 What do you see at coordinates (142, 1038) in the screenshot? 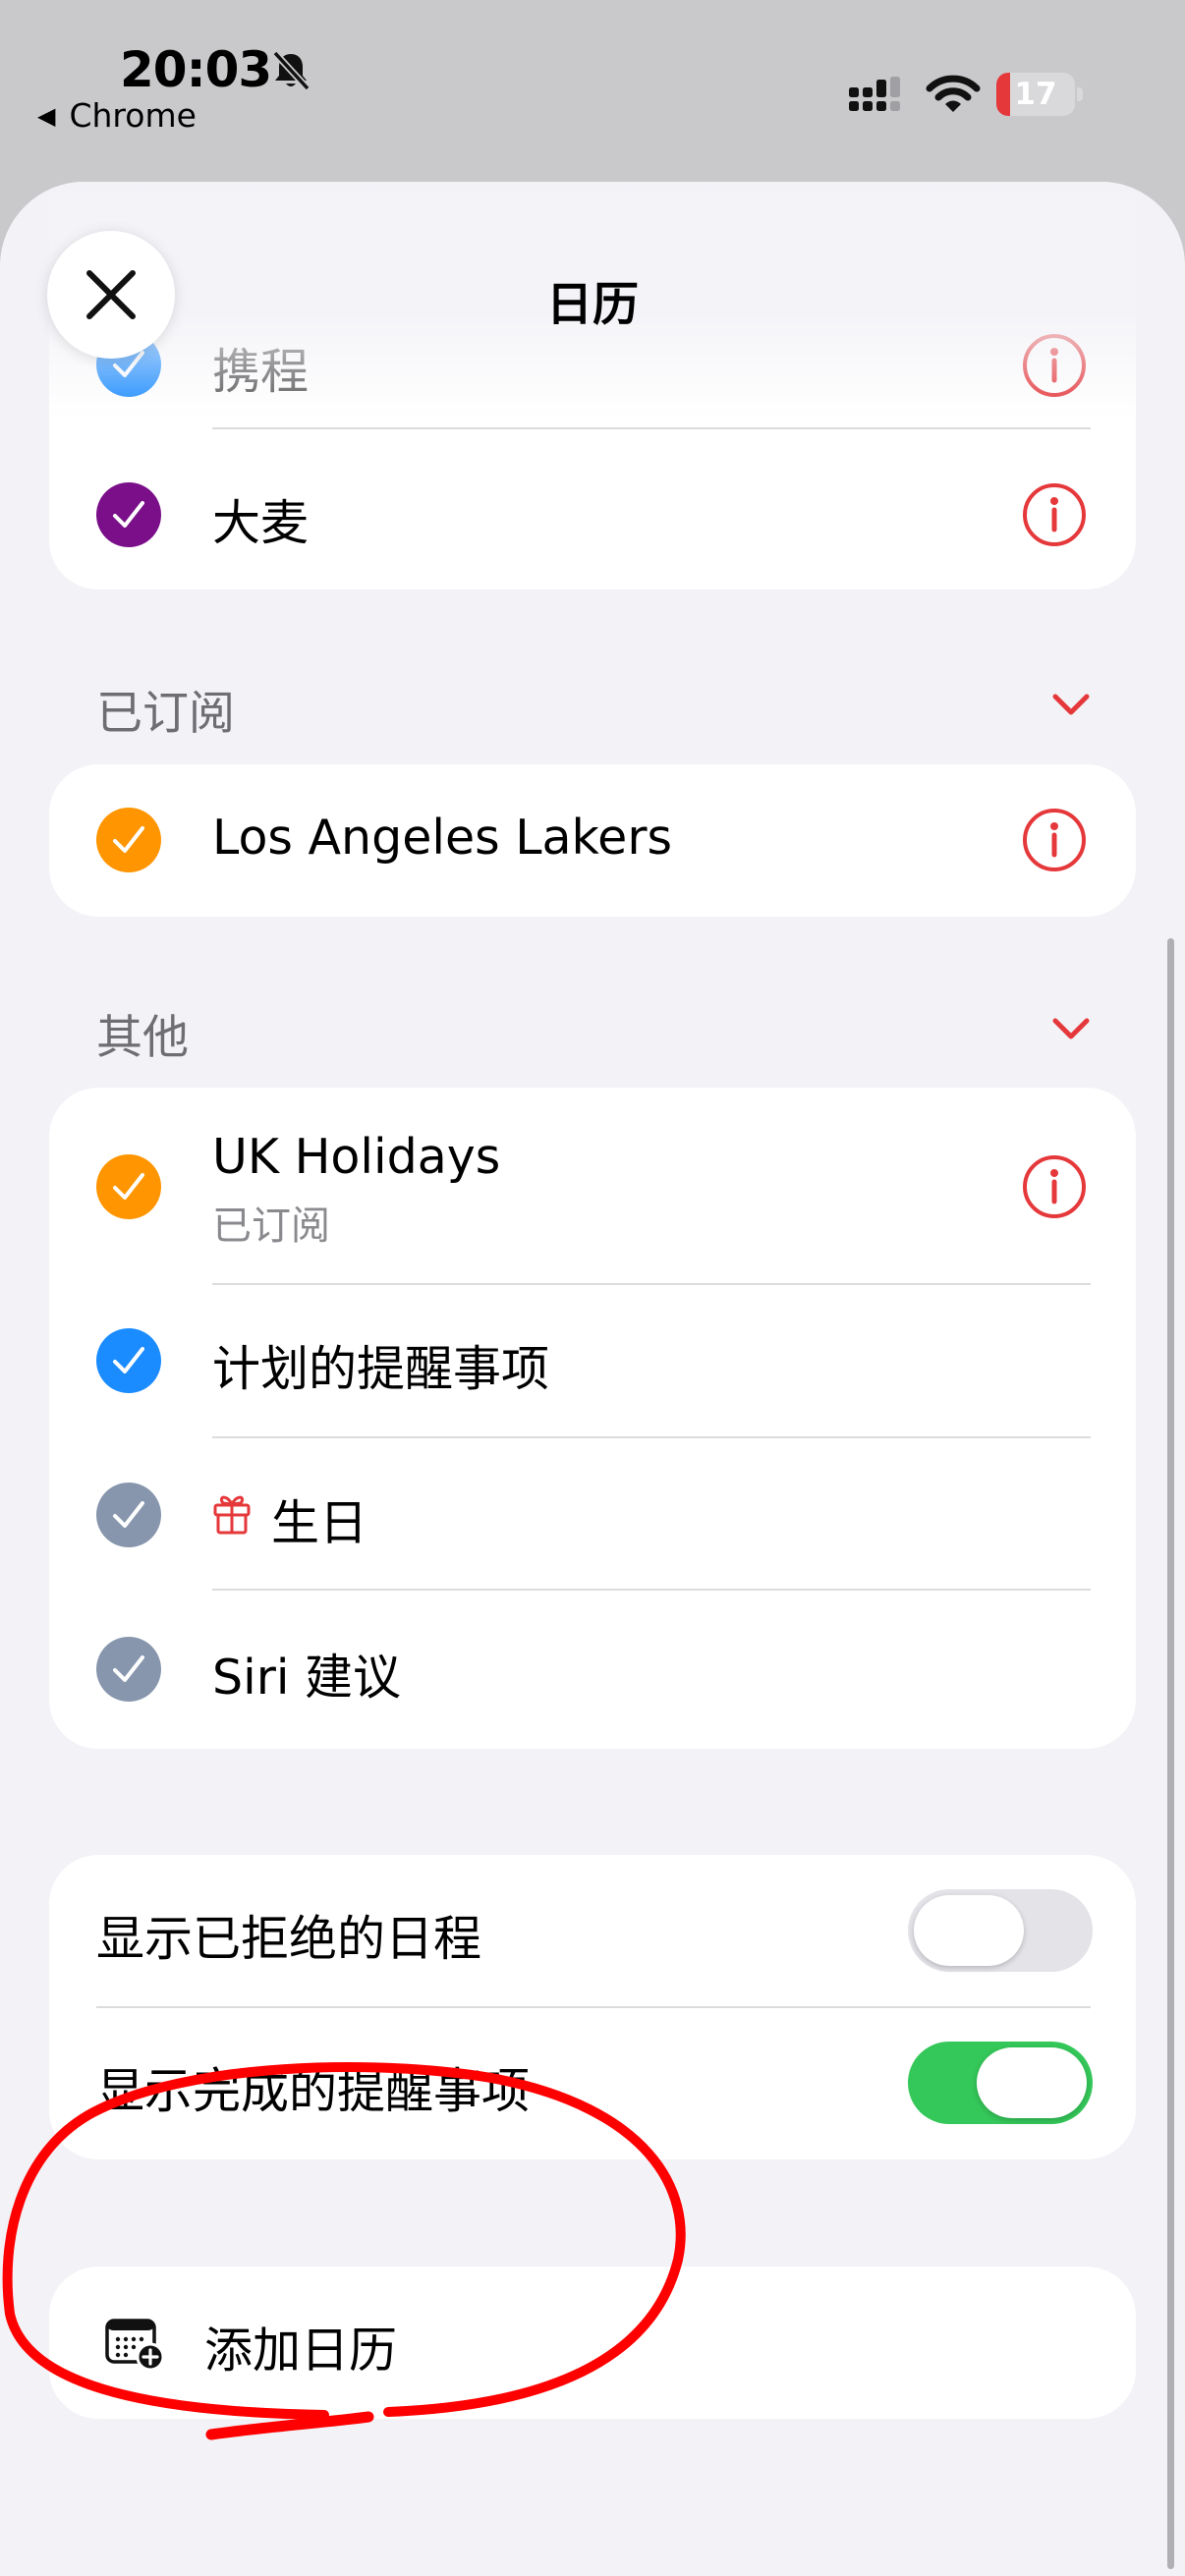
I see `section-header-other: 其他` at bounding box center [142, 1038].